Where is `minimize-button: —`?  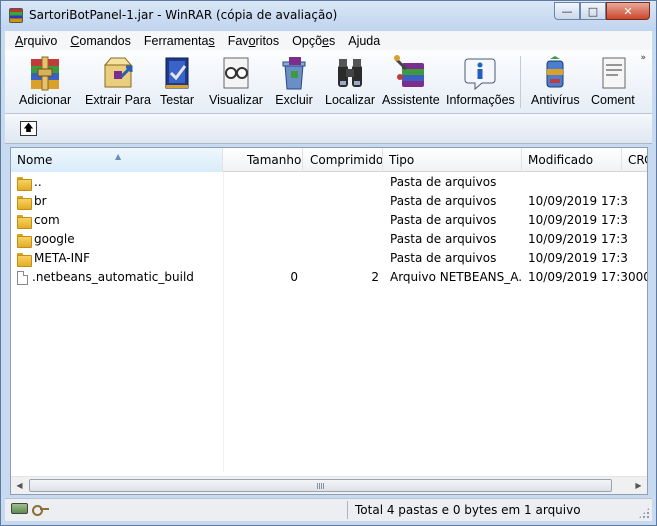
minimize-button: — is located at coordinates (567, 11).